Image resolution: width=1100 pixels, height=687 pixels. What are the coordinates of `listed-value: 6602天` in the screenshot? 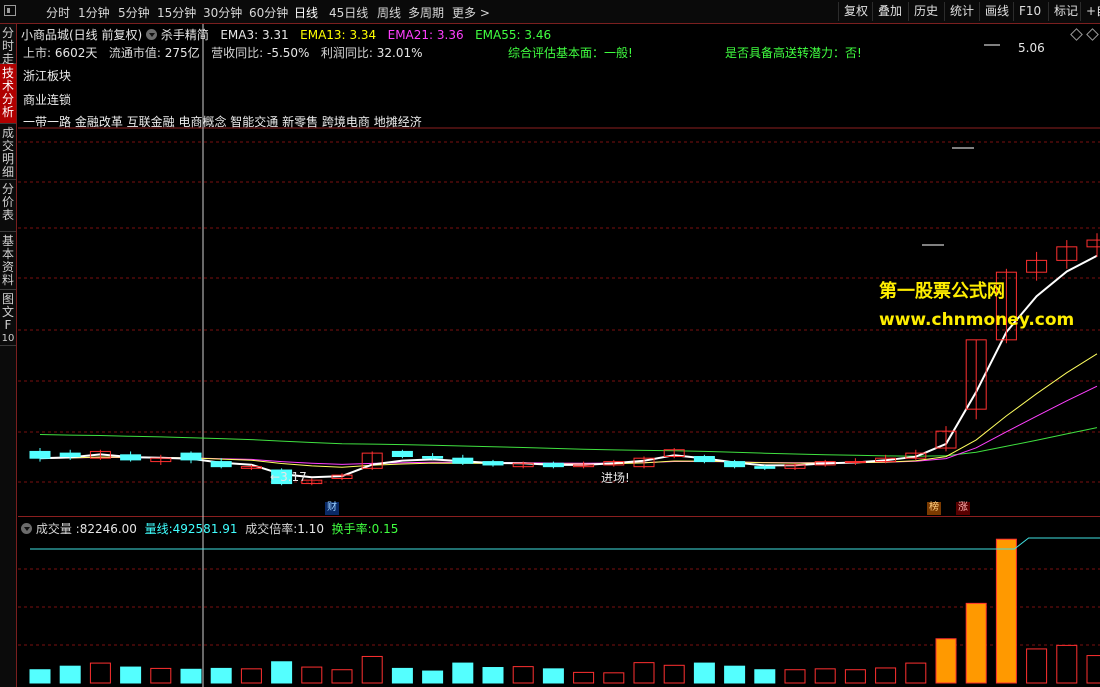 It's located at (76, 53).